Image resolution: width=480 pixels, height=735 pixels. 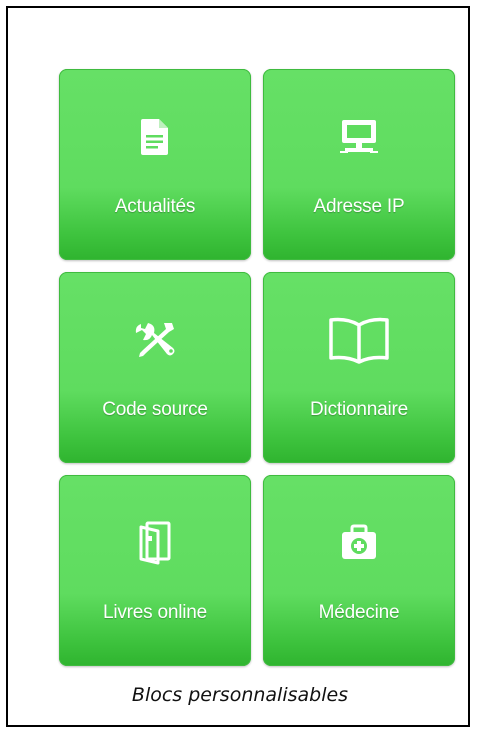 I want to click on document-icon, so click(x=155, y=137).